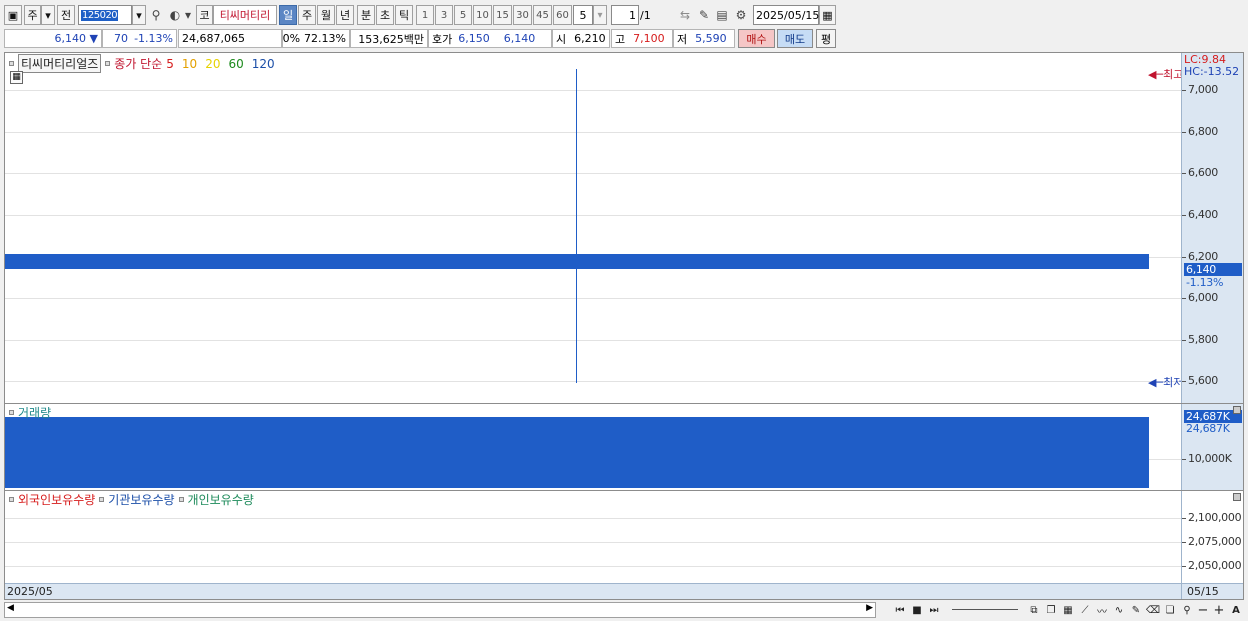 The width and height of the screenshot is (1248, 621). Describe the element at coordinates (10, 608) in the screenshot. I see `scroll-left-icon: ◀` at that location.